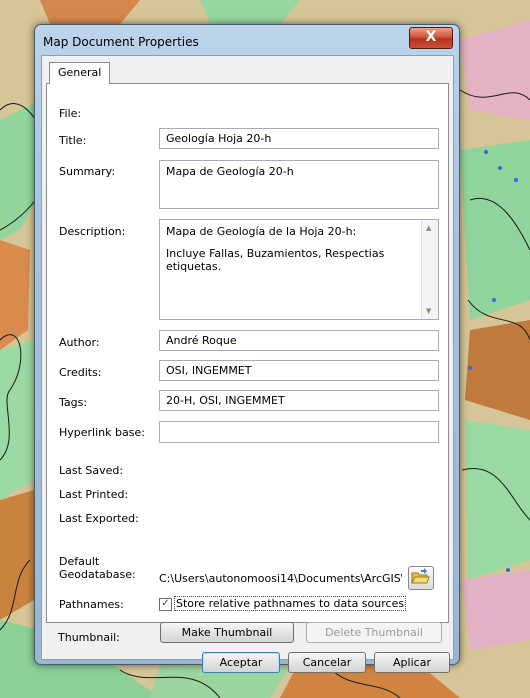 The height and width of the screenshot is (698, 530). Describe the element at coordinates (428, 311) in the screenshot. I see `scroll-down-icon: ▼` at that location.